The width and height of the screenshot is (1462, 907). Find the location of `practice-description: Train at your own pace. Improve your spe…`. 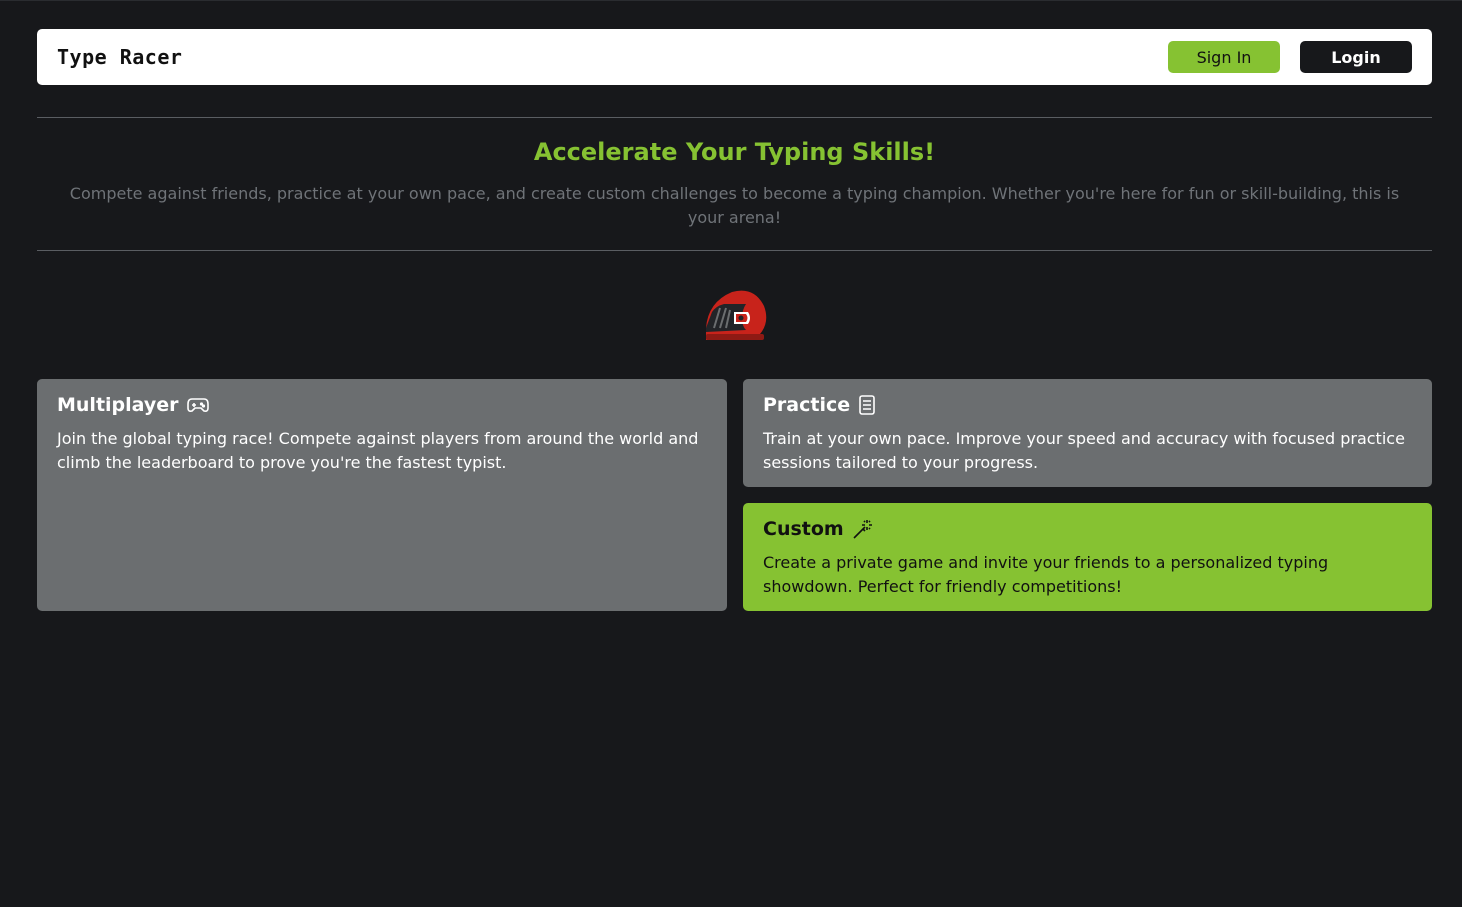

practice-description: Train at your own pace. Improve your spe… is located at coordinates (1084, 450).